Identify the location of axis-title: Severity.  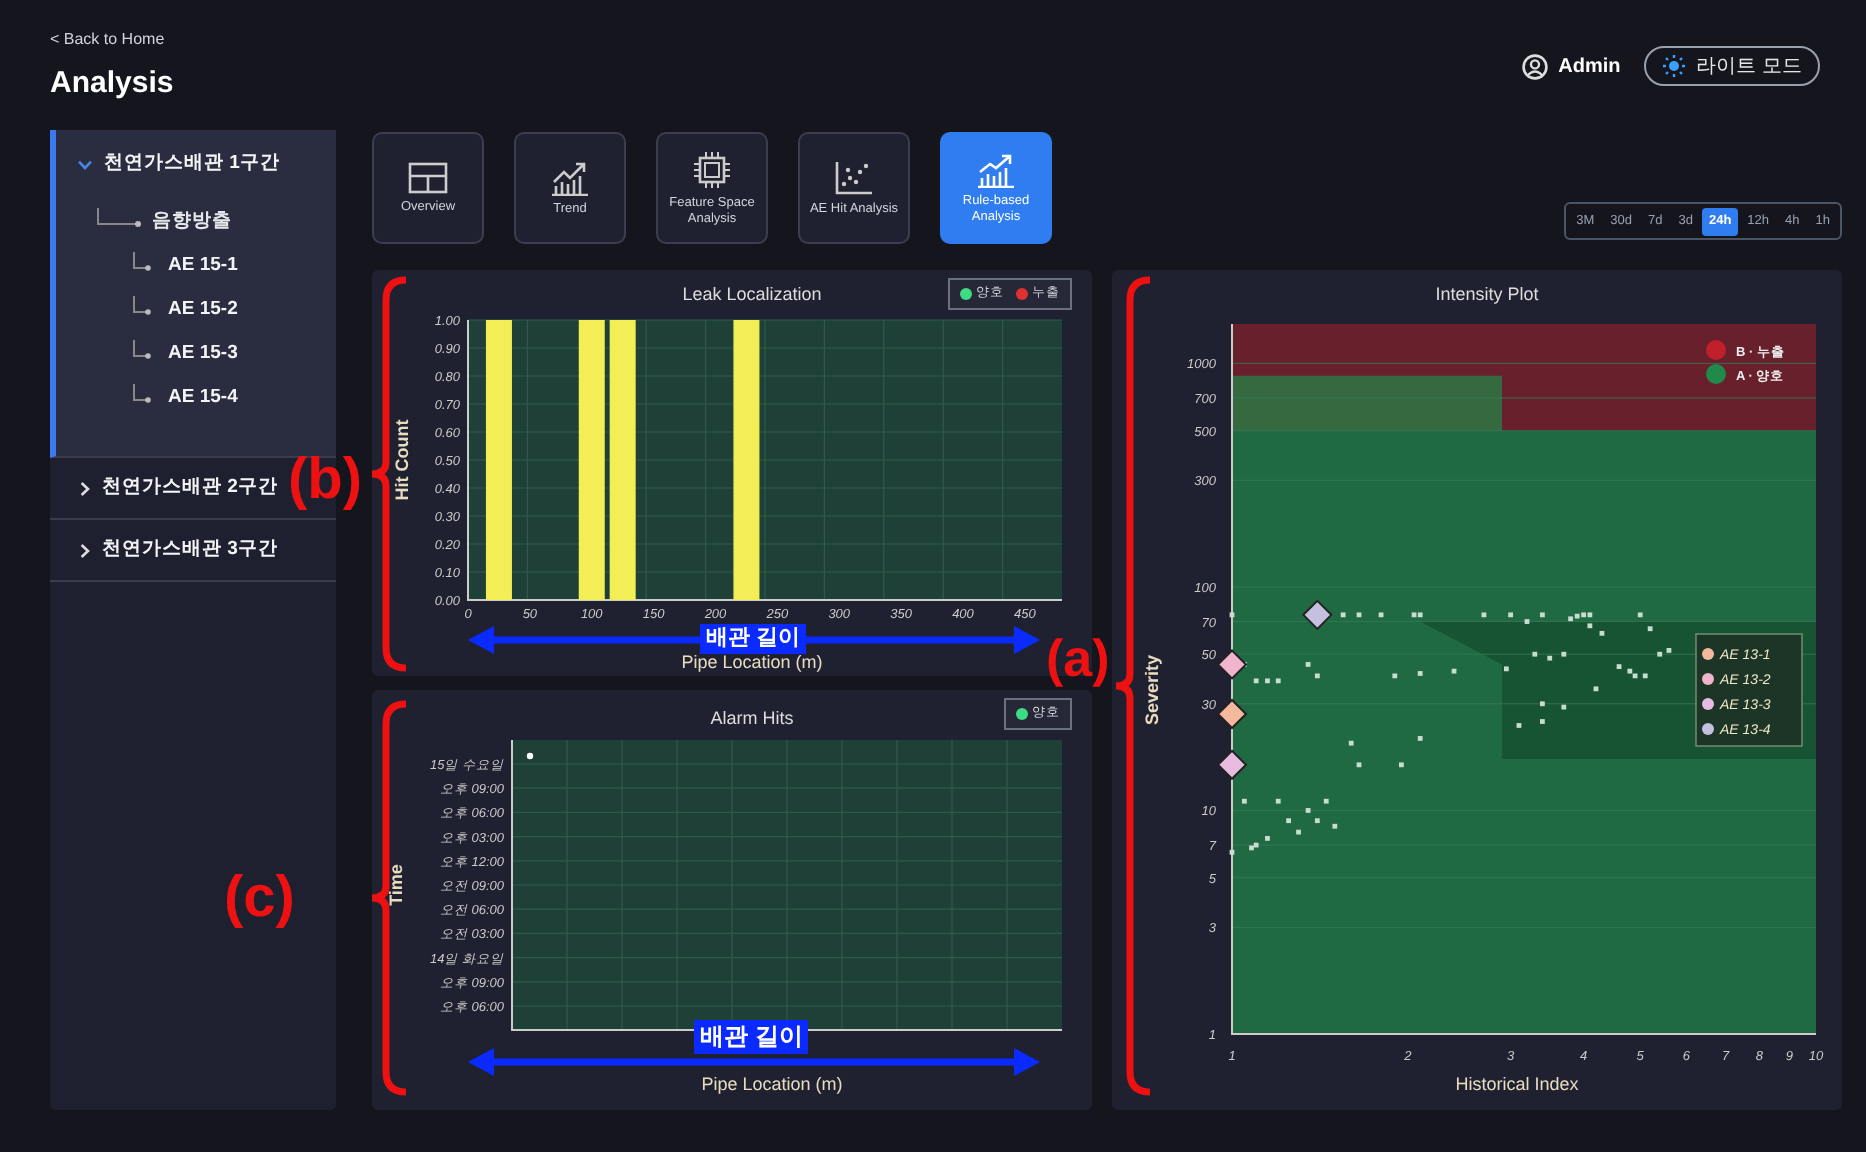
(1152, 690).